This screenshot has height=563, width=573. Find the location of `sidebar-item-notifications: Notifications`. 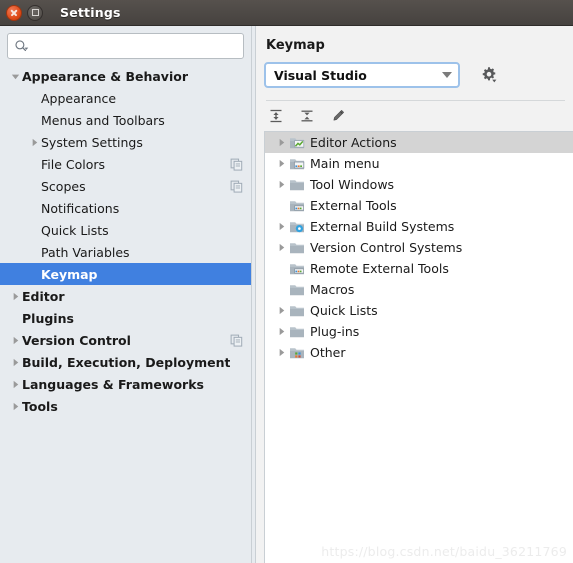

sidebar-item-notifications: Notifications is located at coordinates (125, 208).